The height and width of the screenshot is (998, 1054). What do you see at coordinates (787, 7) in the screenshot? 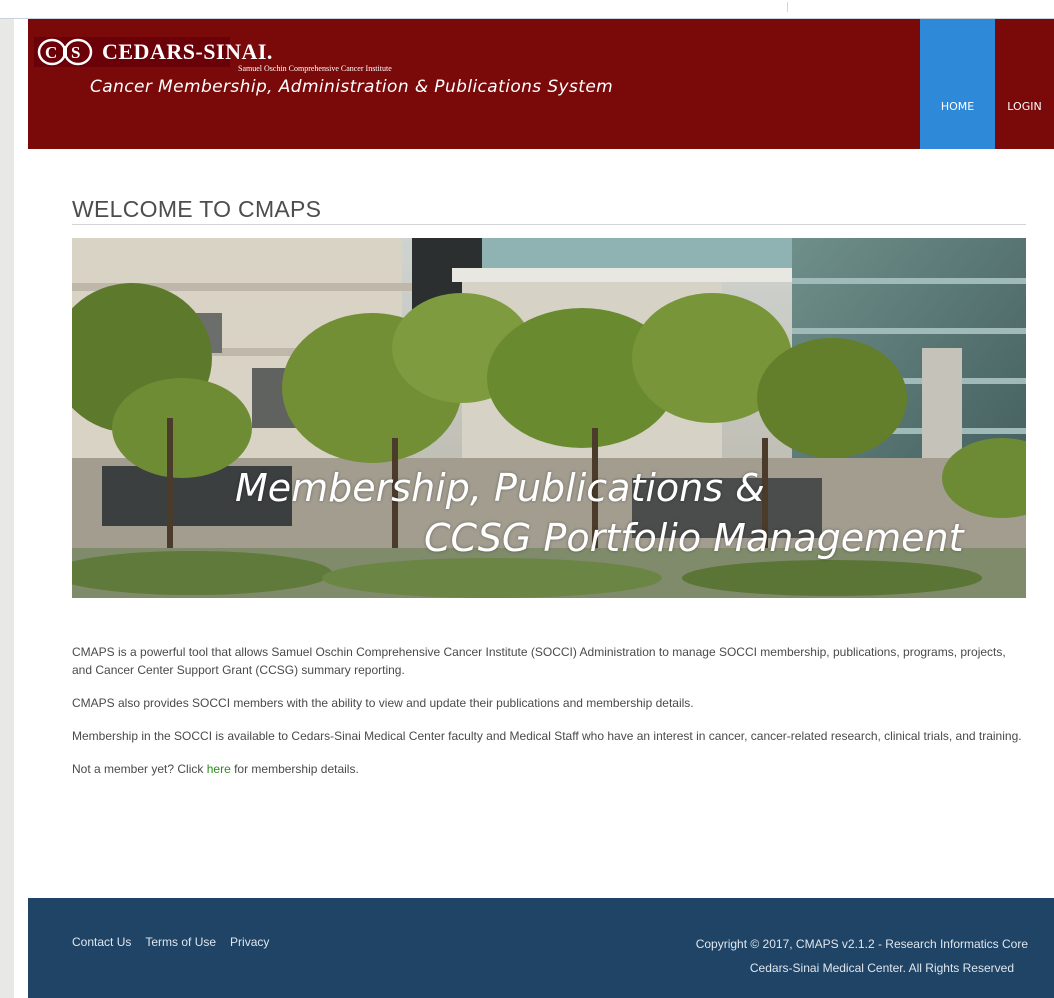
I see `divider` at bounding box center [787, 7].